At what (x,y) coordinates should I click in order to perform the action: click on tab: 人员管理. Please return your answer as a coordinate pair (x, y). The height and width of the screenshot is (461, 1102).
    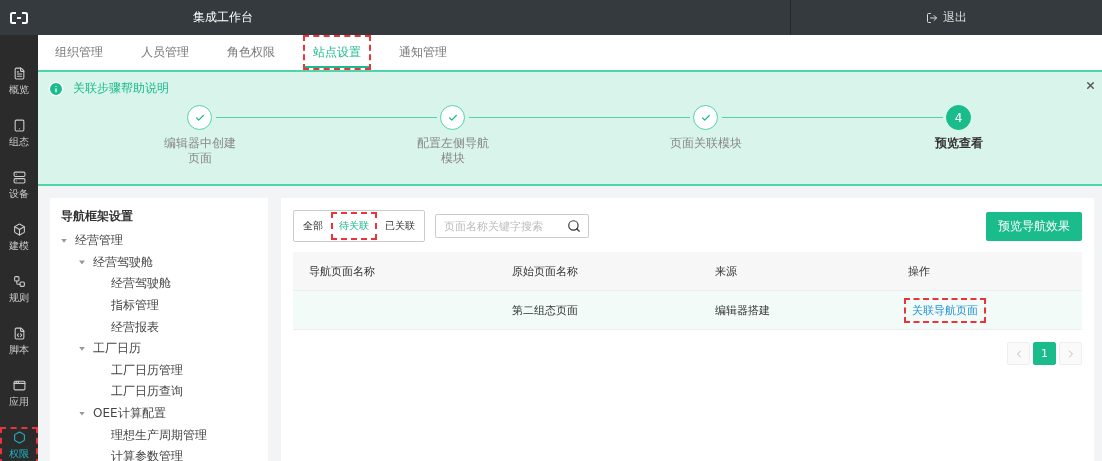
    Looking at the image, I should click on (165, 52).